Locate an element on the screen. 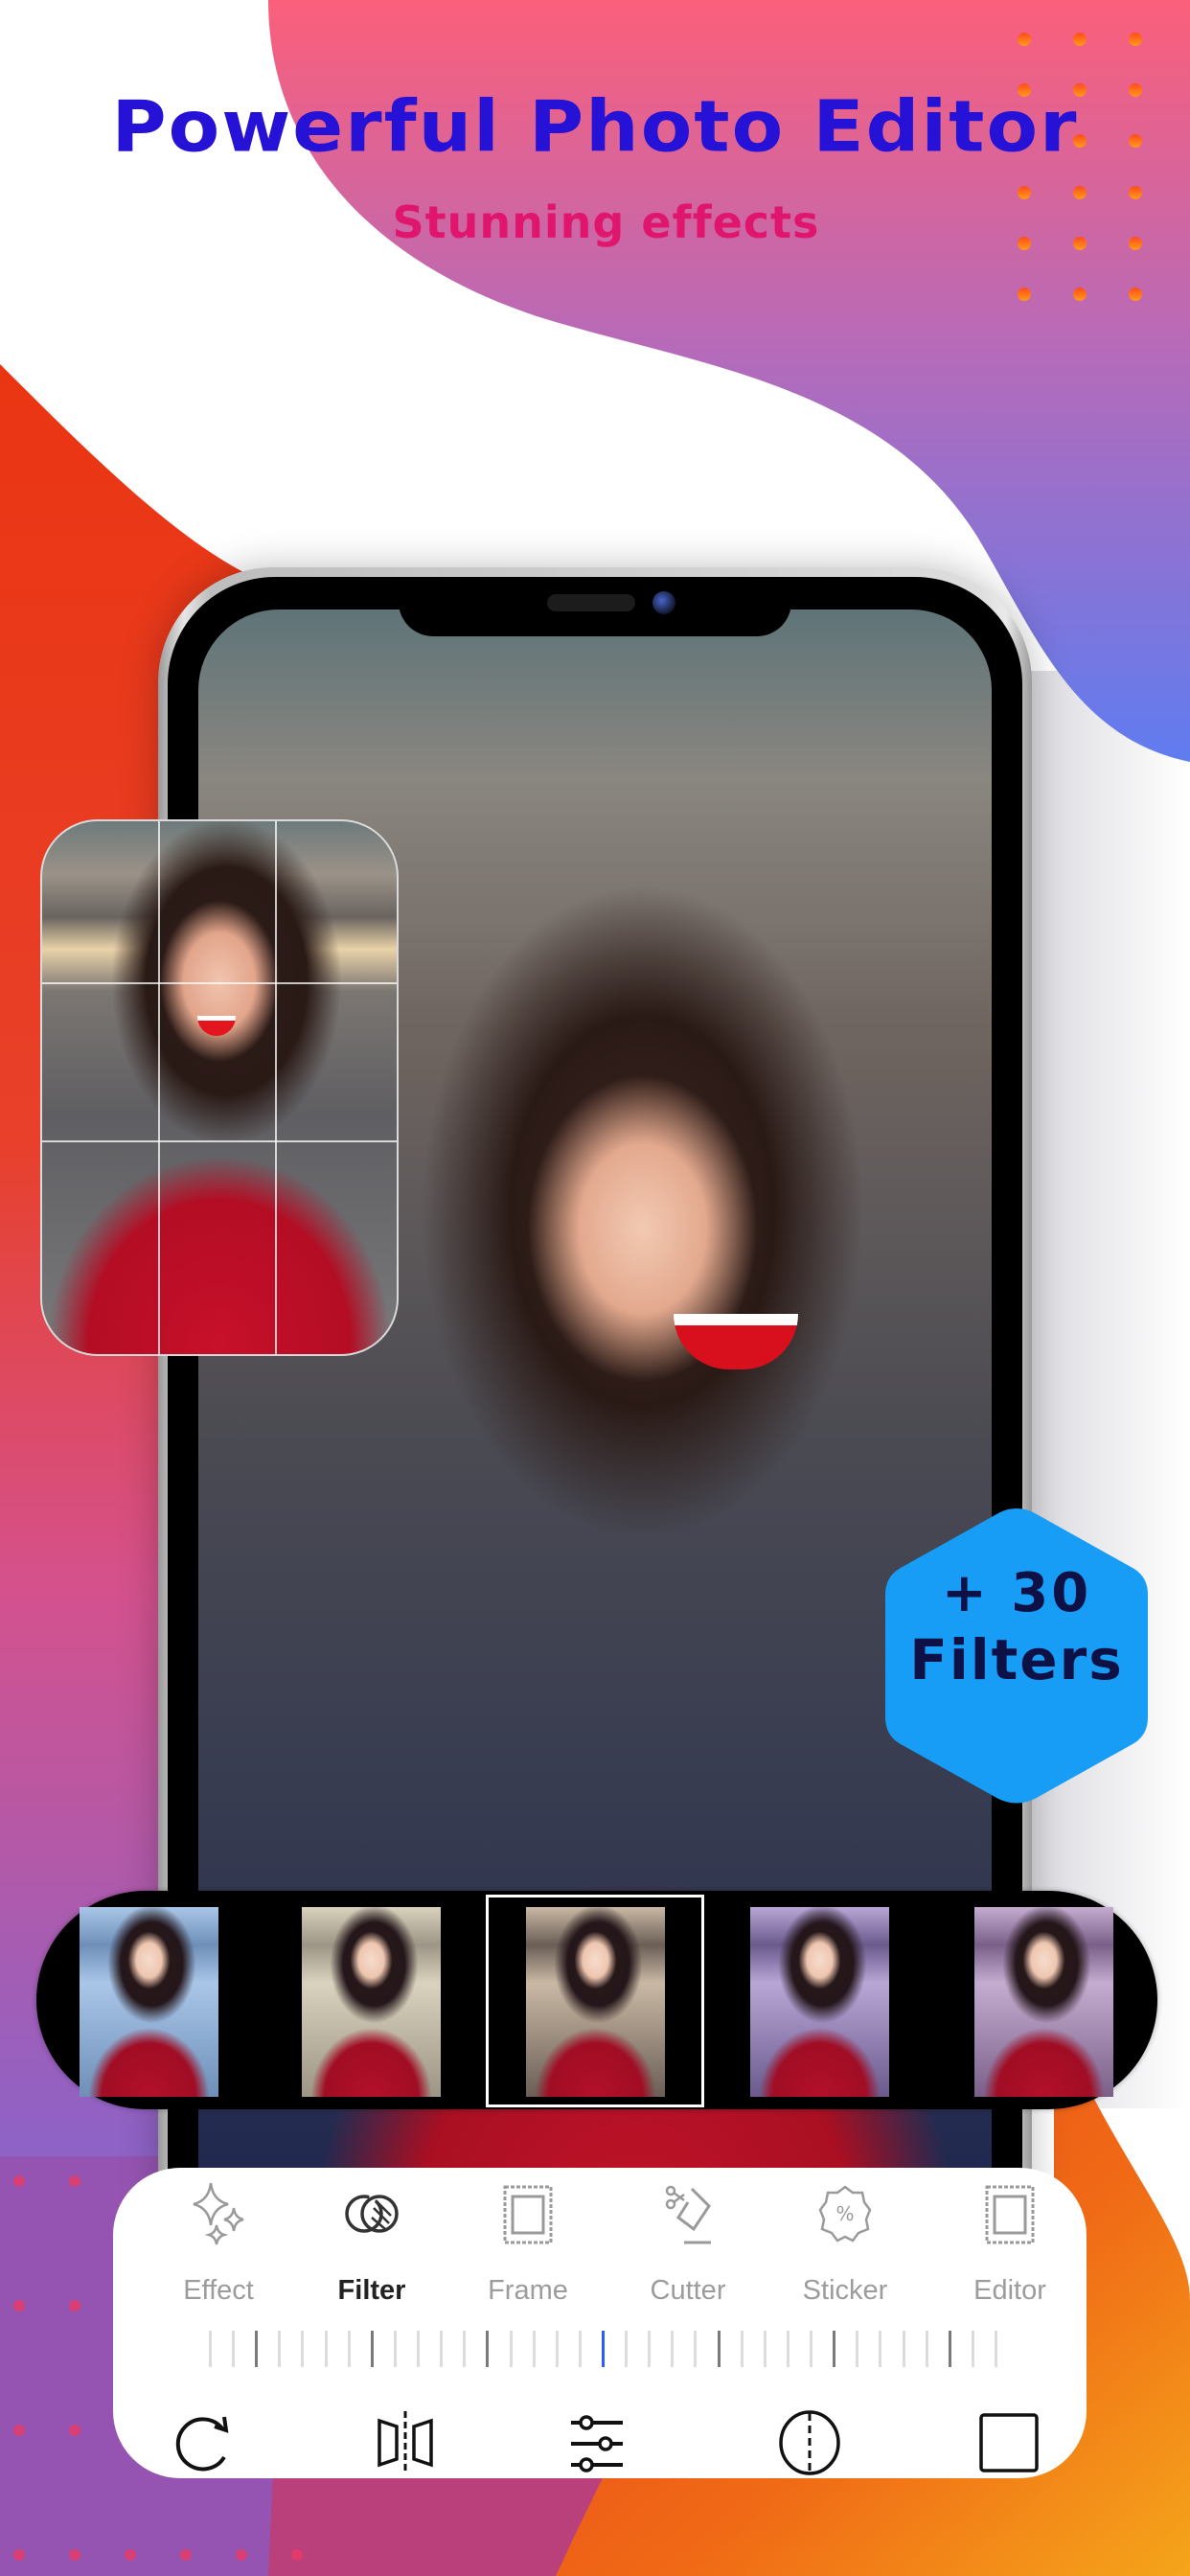  phone-notch is located at coordinates (595, 606).